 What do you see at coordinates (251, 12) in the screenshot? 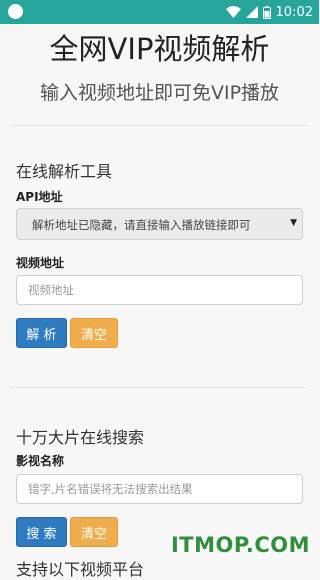
I see `signal-icon` at bounding box center [251, 12].